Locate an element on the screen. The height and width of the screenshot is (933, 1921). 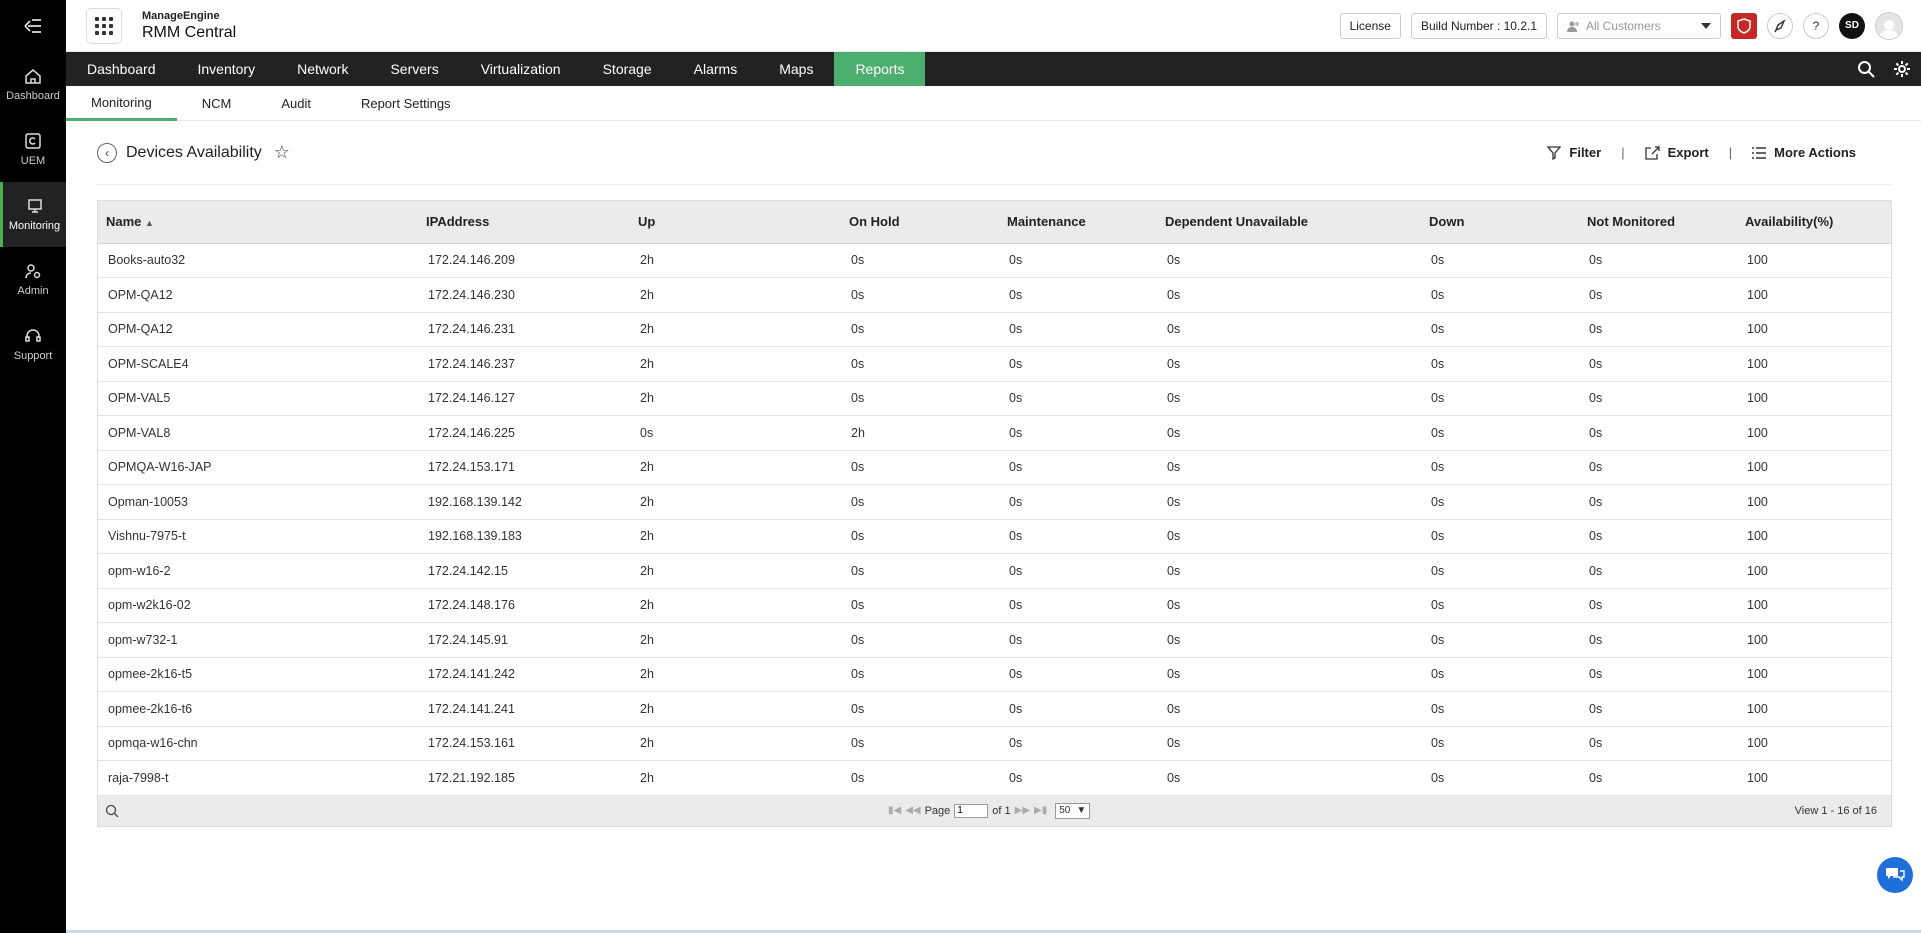
rail-item-uem: UEM is located at coordinates (33, 149).